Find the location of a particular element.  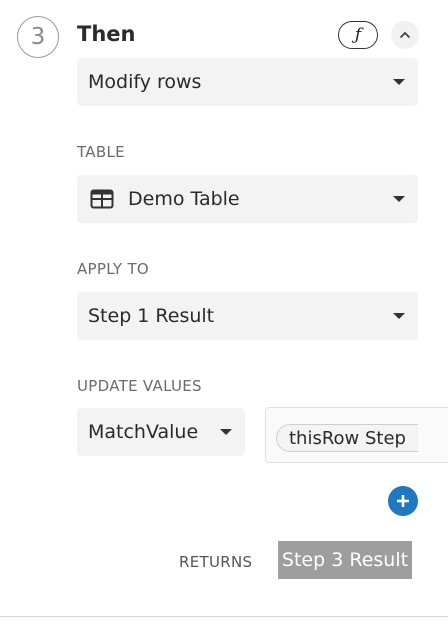

table-section-label: TABLE is located at coordinates (101, 152).